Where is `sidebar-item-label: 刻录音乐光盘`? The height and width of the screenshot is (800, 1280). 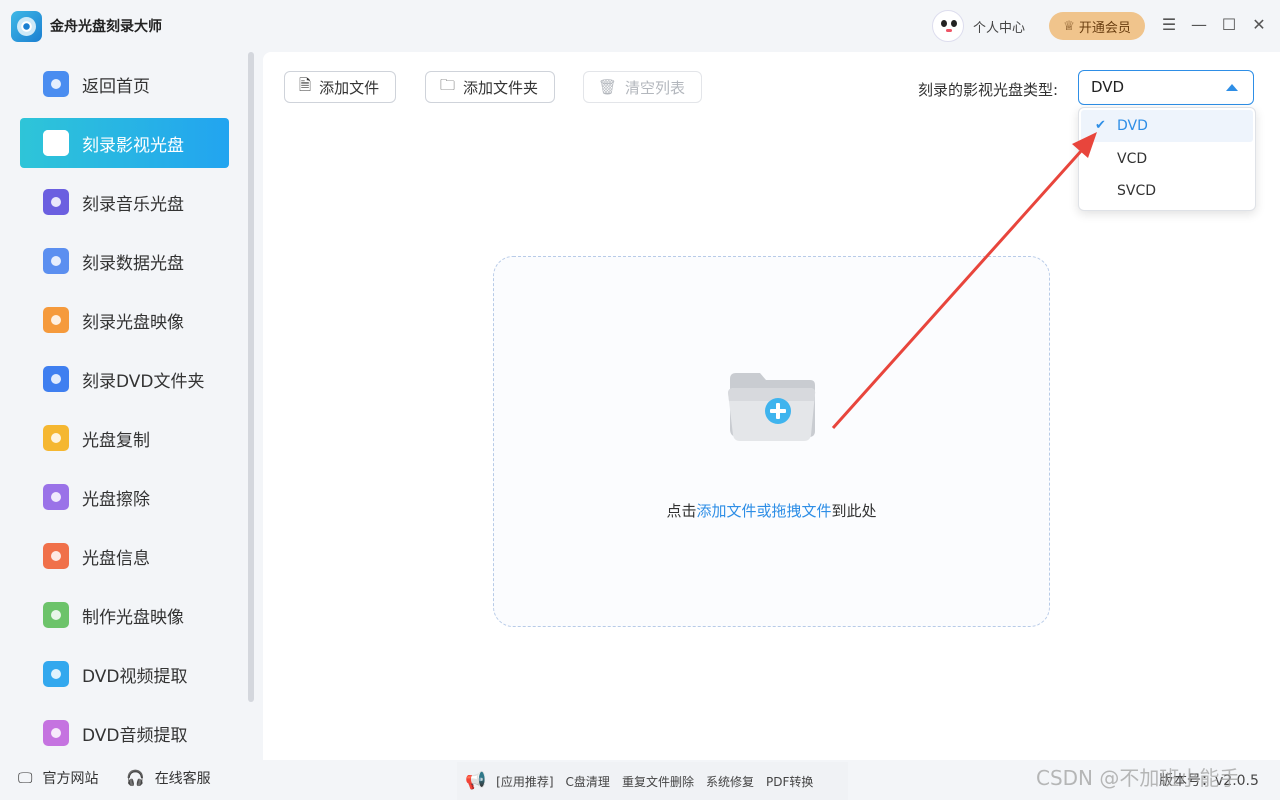
sidebar-item-label: 刻录音乐光盘 is located at coordinates (133, 204).